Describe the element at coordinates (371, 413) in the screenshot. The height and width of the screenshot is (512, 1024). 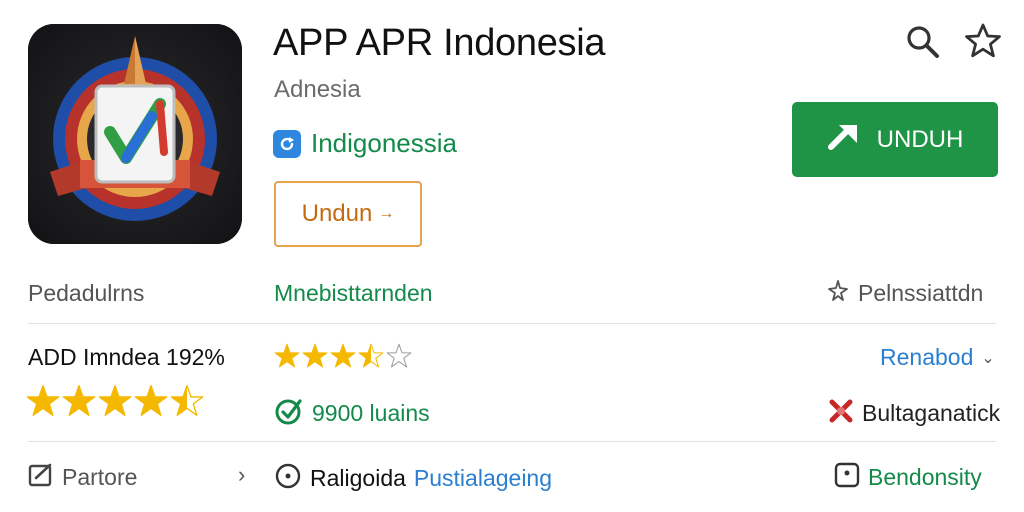
I see `downloads-label: 9900 luains` at that location.